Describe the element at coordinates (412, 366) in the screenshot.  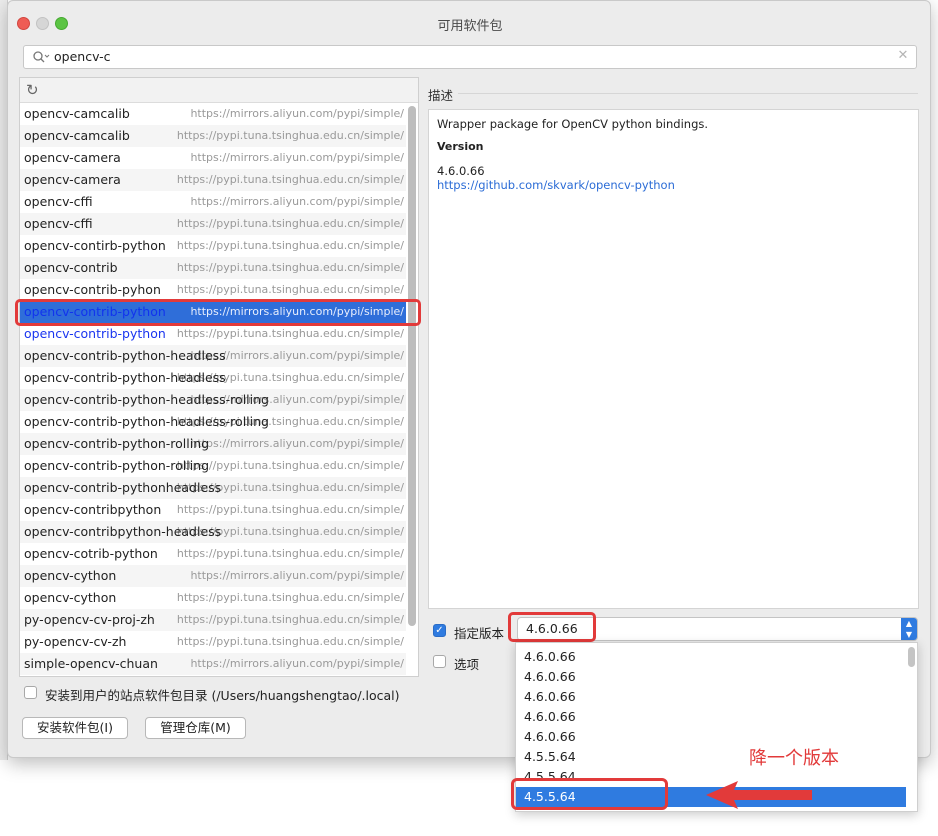
I see `package-list-scroll-thumb` at that location.